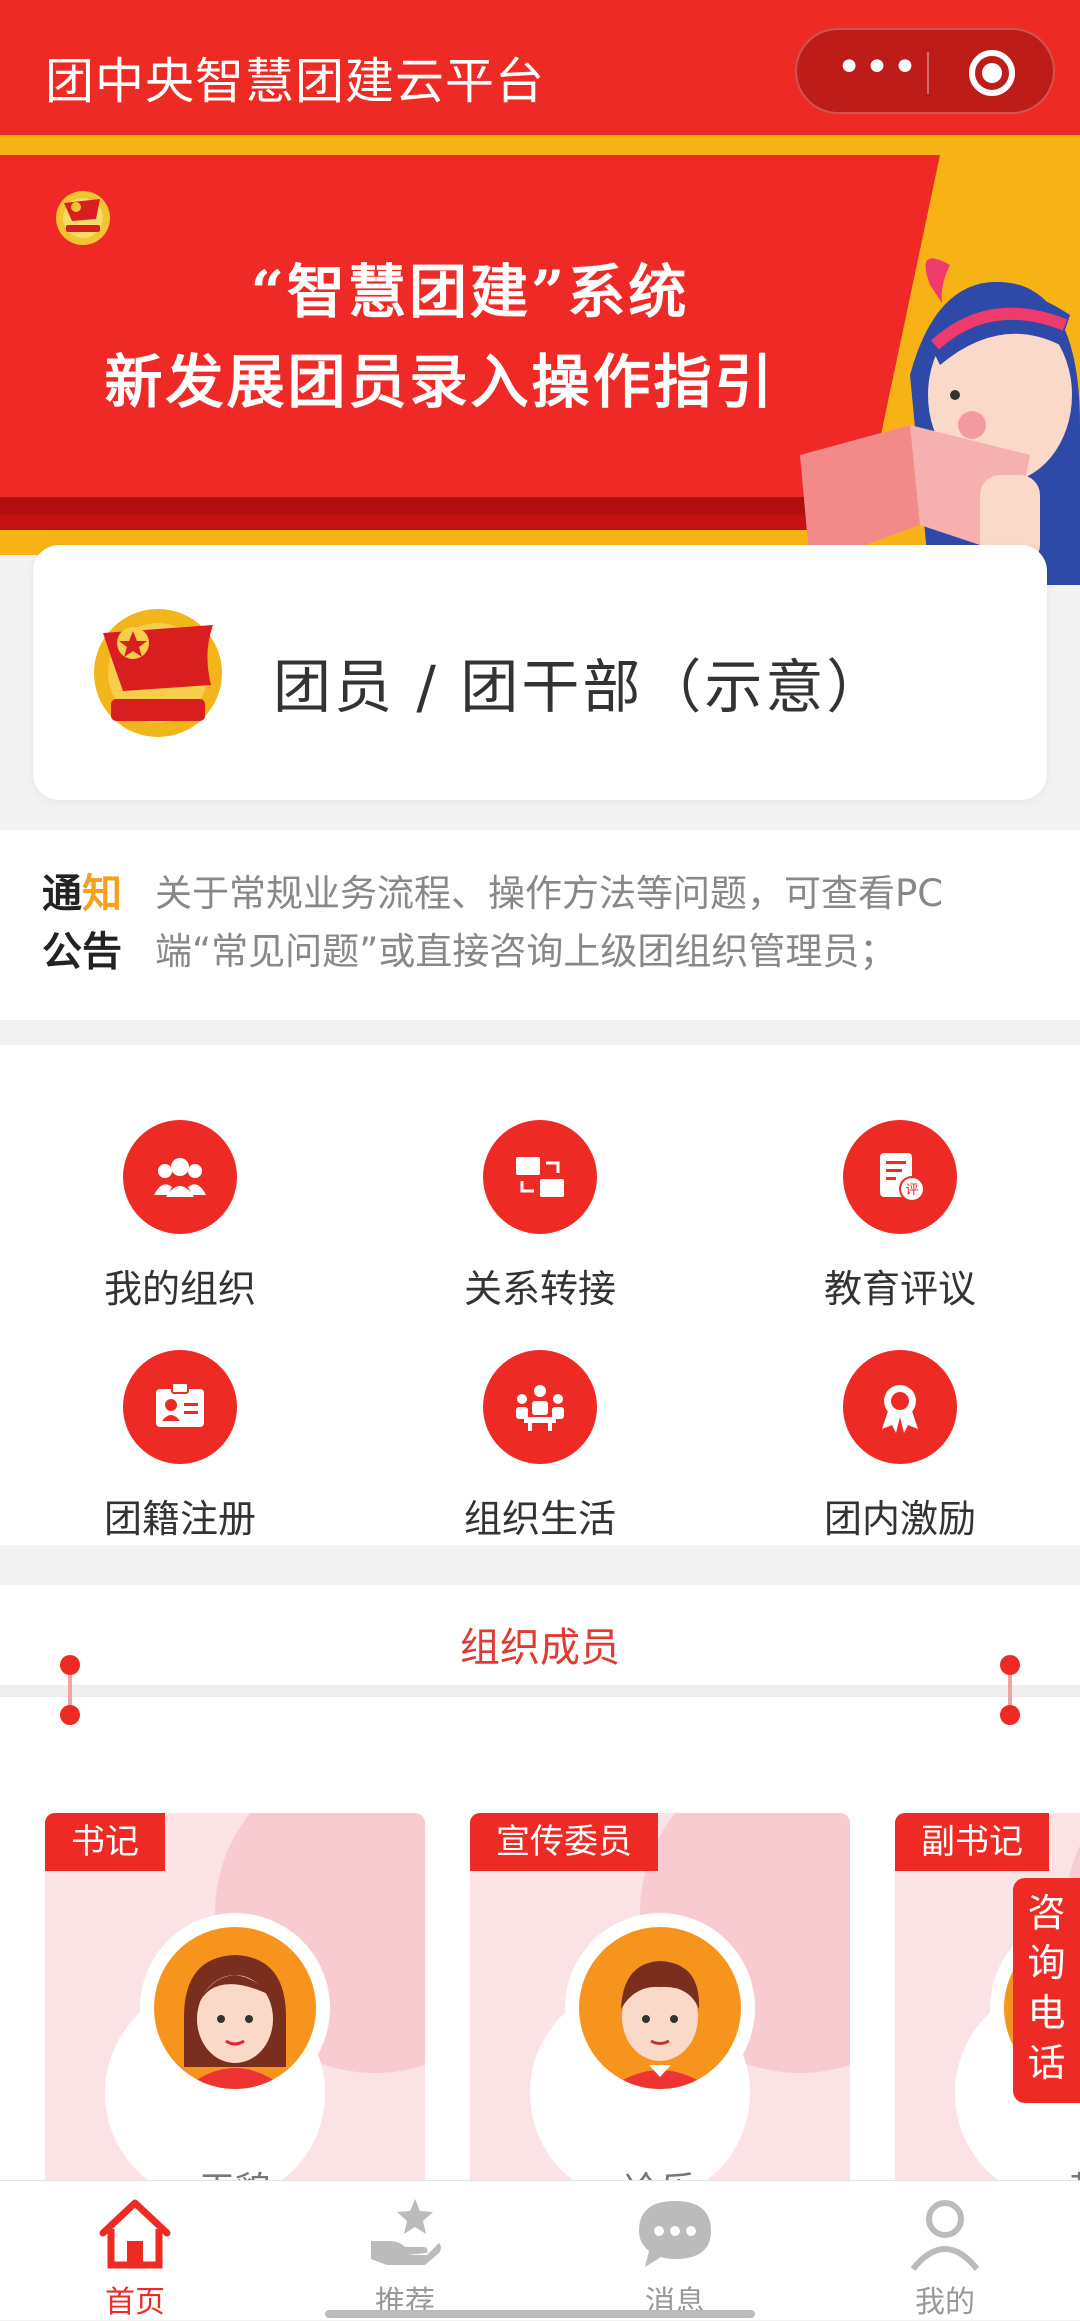 This screenshot has height=2321, width=1080. Describe the element at coordinates (406, 2232) in the screenshot. I see `hand-star-icon` at that location.